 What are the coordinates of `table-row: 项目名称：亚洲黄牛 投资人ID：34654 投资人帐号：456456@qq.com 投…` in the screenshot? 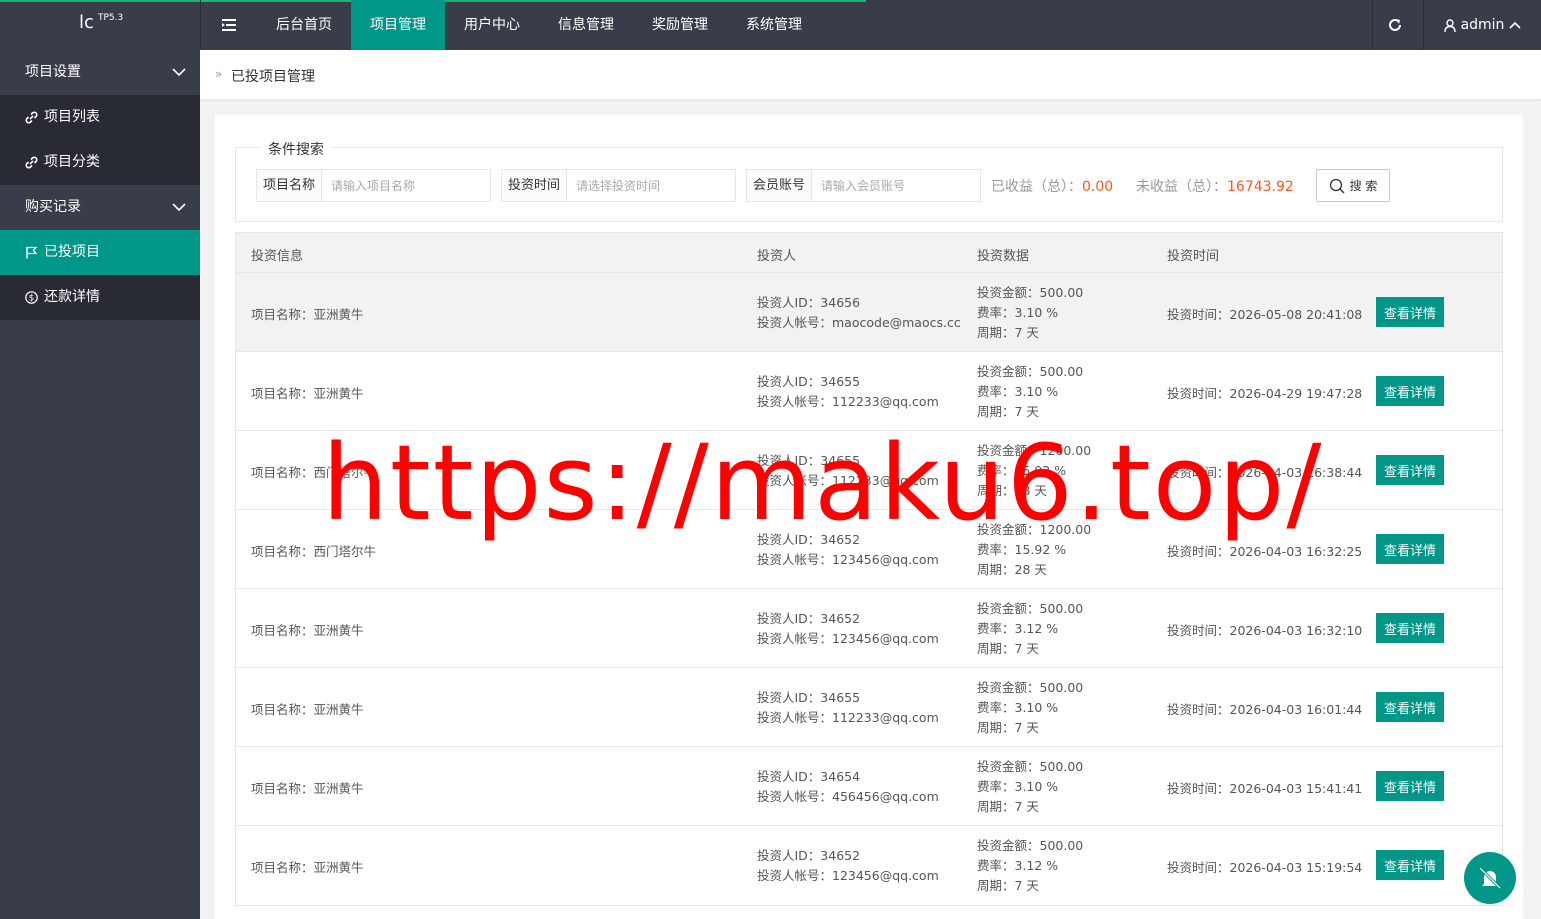 It's located at (869, 786).